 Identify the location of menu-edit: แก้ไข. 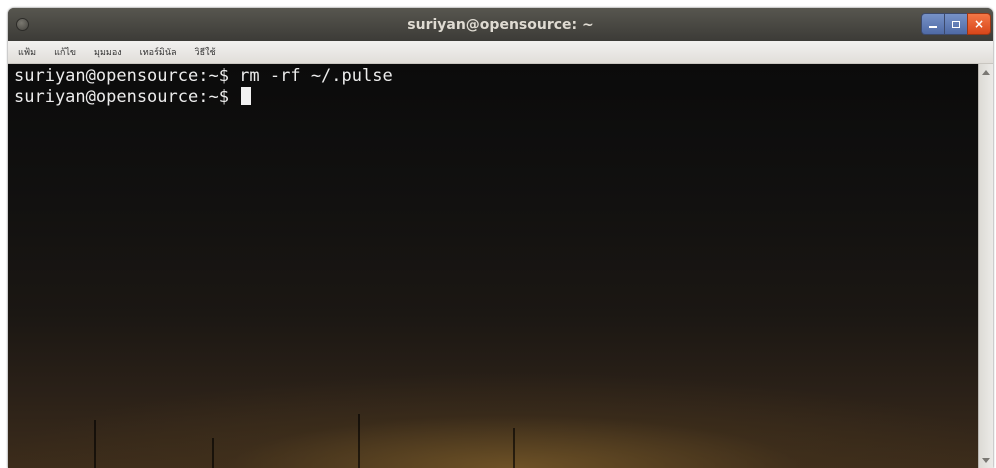
(65, 52).